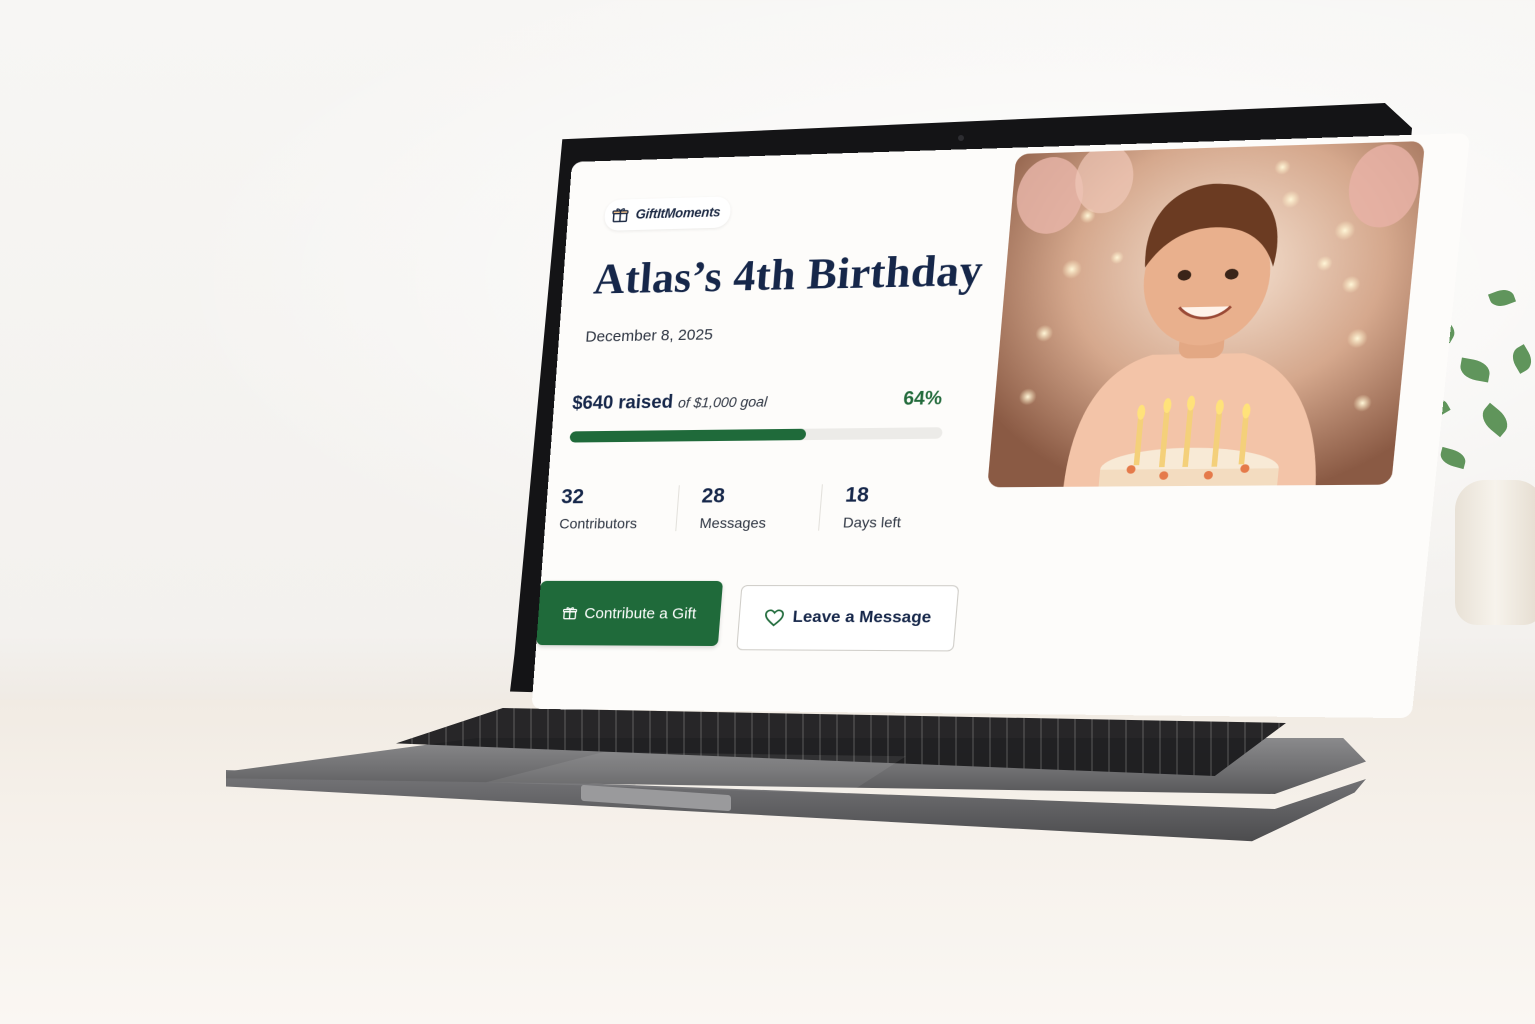 This screenshot has height=1024, width=1535. I want to click on leave-message-label: Leave a Message, so click(862, 618).